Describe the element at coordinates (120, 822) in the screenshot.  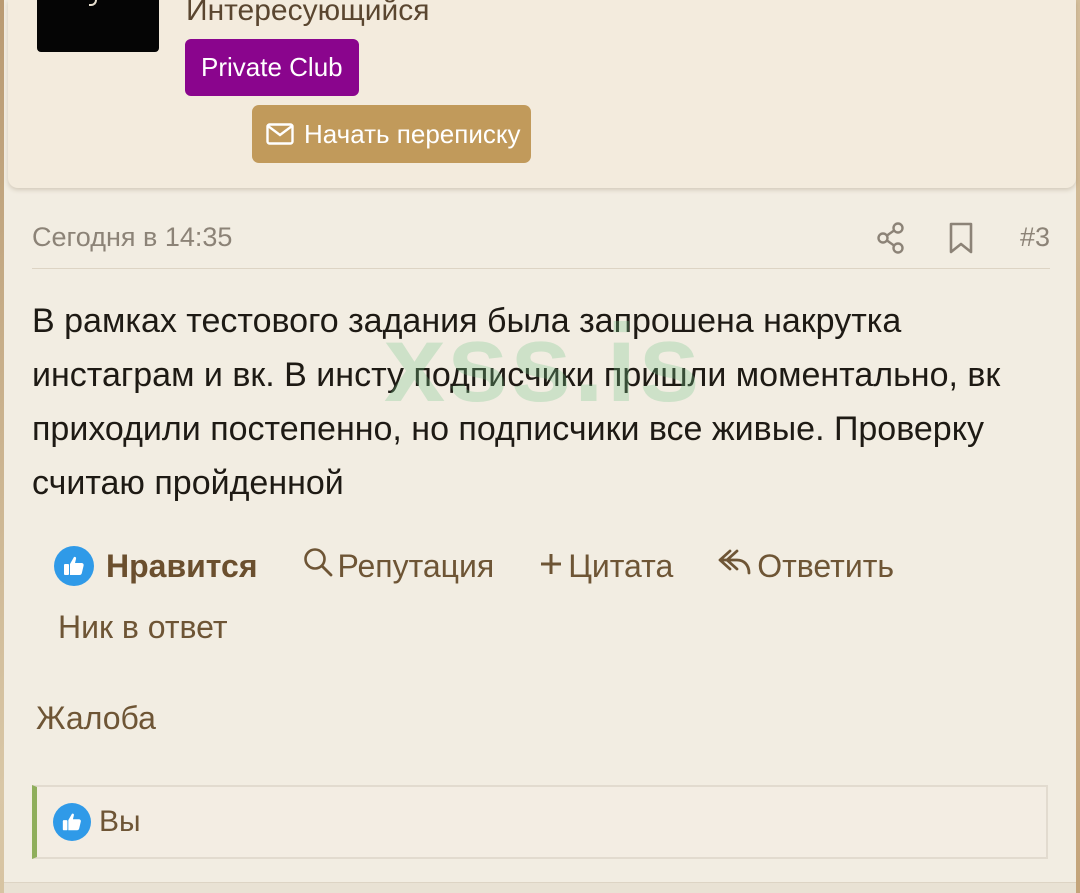
I see `likes-who: Вы` at that location.